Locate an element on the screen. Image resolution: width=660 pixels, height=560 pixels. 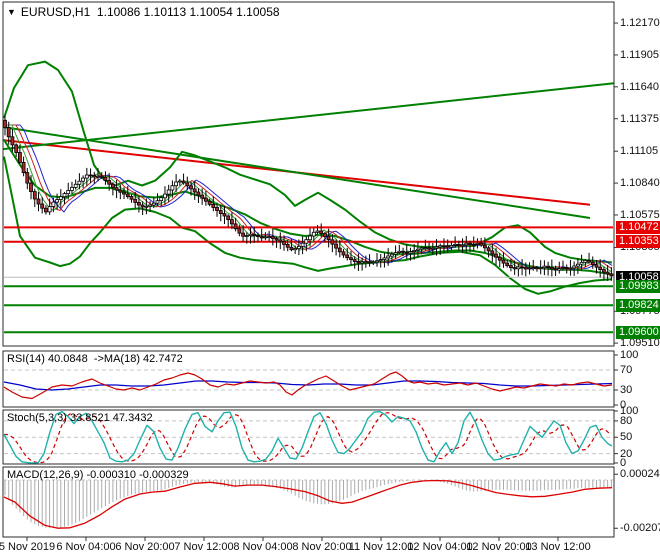
price-axis-tick-label: 1.12170 is located at coordinates (640, 23).